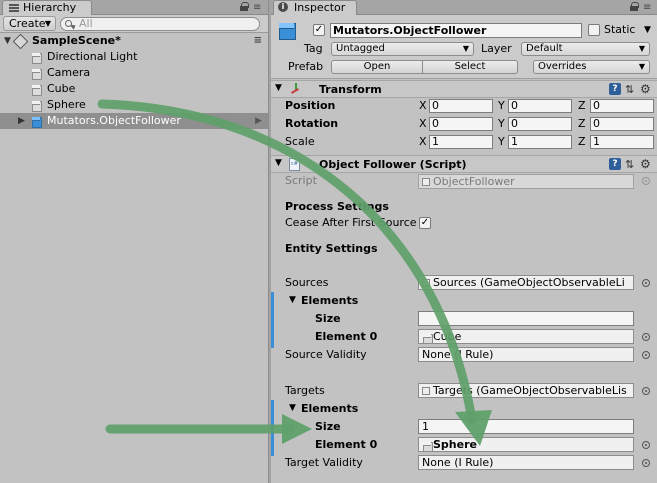 Image resolution: width=657 pixels, height=483 pixels. I want to click on targets-label: Targets, so click(305, 390).